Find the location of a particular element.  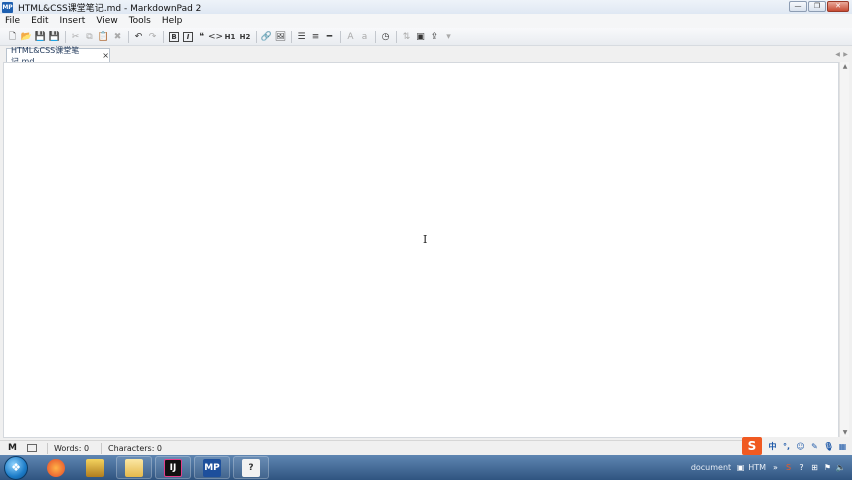

title-bar: MP HTML&CSS课堂笔记.md - MarkdownPad 2 — ❐ ✕ is located at coordinates (426, 7).